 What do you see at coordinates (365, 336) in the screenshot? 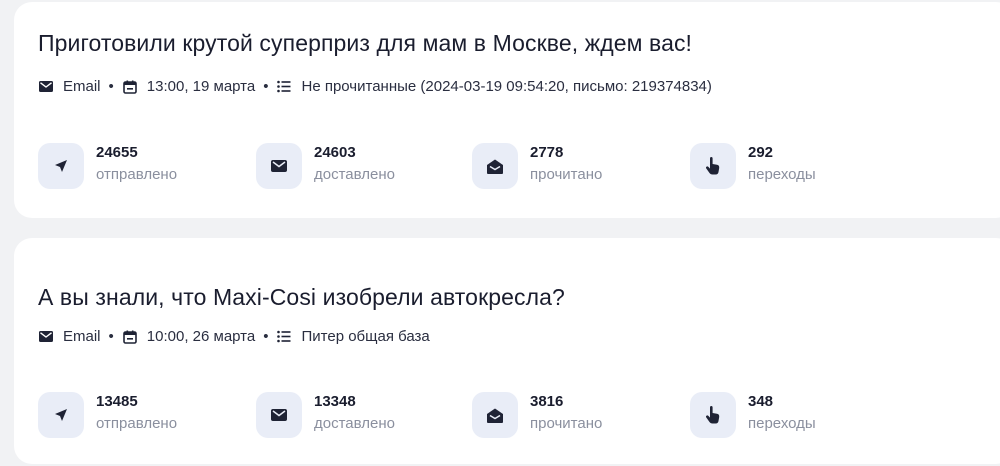
I see `segment-label: Питер общая база` at bounding box center [365, 336].